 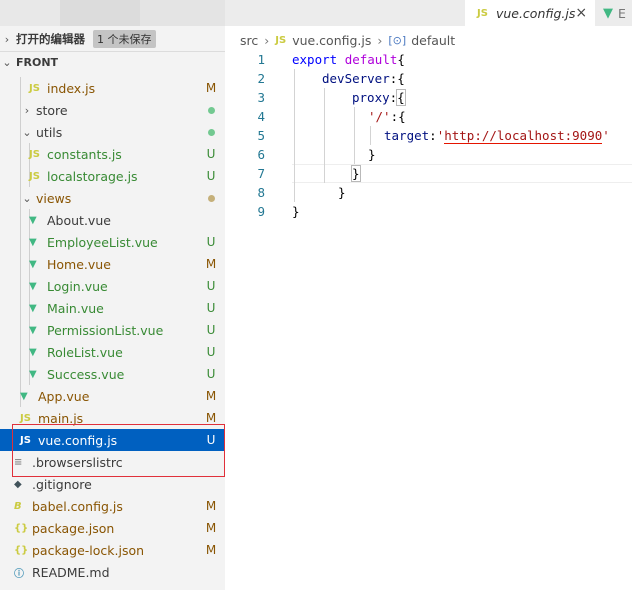 I want to click on tree-item-success-vue: ▼ Success.vue U, so click(x=112, y=374).